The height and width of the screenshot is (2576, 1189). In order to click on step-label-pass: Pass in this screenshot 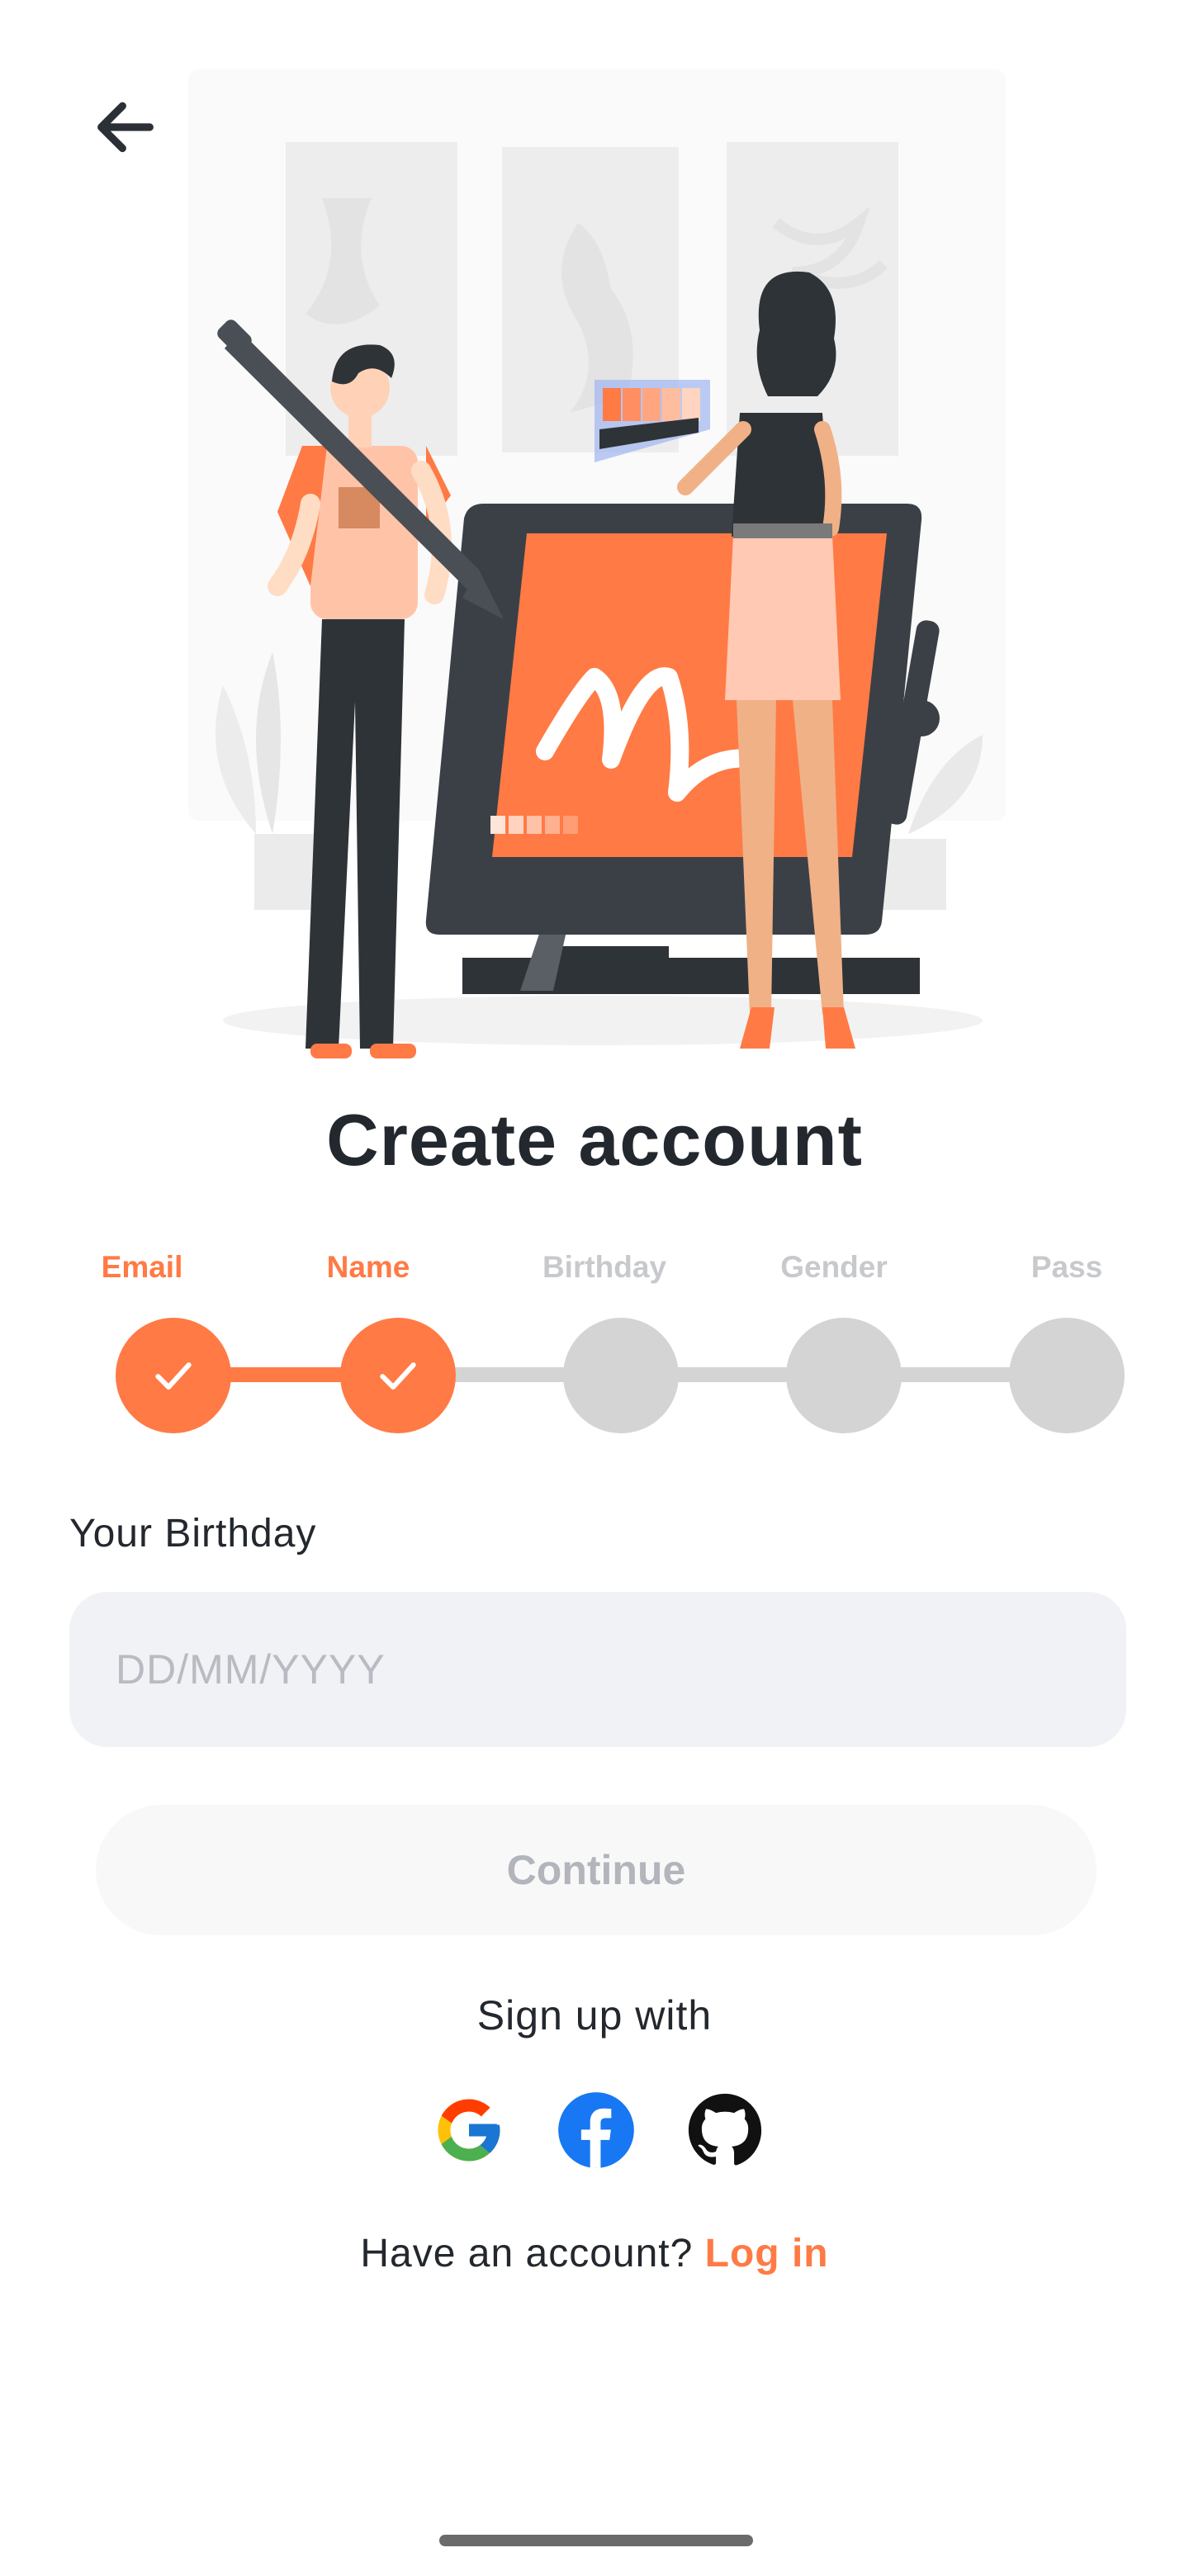, I will do `click(1066, 1267)`.